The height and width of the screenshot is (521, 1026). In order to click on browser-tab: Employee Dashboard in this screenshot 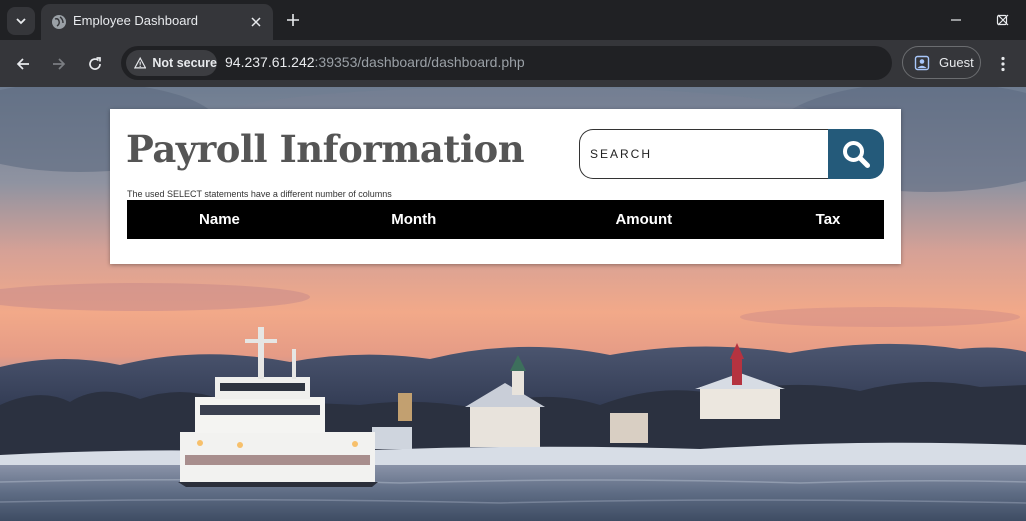, I will do `click(157, 22)`.